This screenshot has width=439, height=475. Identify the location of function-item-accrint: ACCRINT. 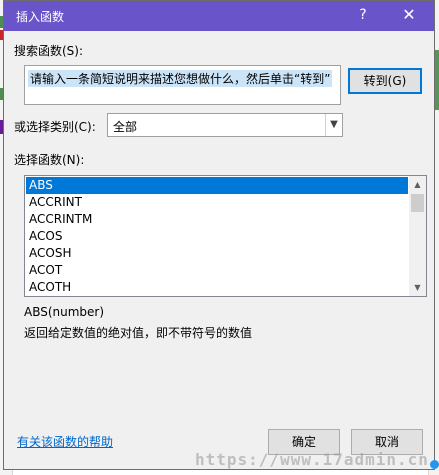
(217, 202).